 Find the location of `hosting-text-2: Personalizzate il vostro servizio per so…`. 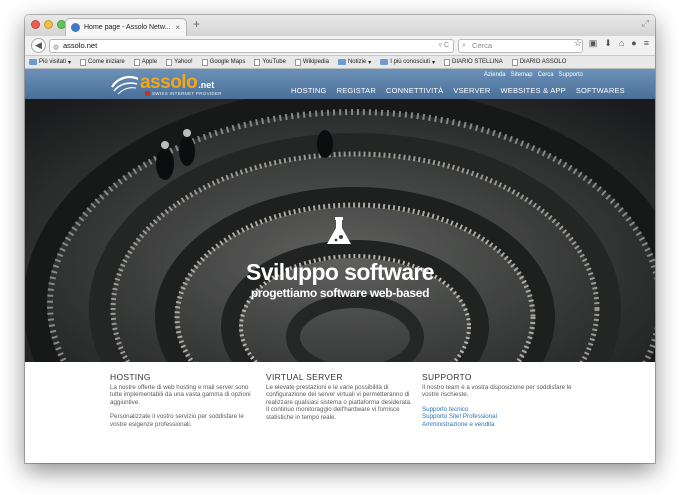

hosting-text-2: Personalizzate il vostro servizio per so… is located at coordinates (177, 420).